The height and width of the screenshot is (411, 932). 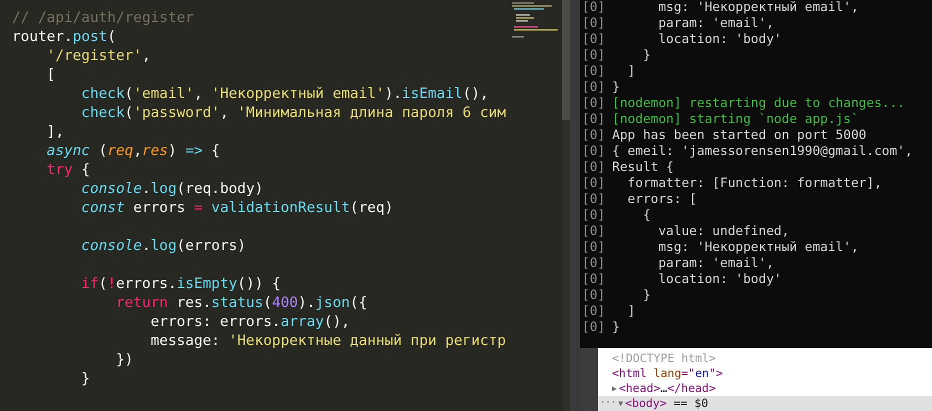 What do you see at coordinates (765, 388) in the screenshot?
I see `dom-node-row: ▶ <head>…</head>` at bounding box center [765, 388].